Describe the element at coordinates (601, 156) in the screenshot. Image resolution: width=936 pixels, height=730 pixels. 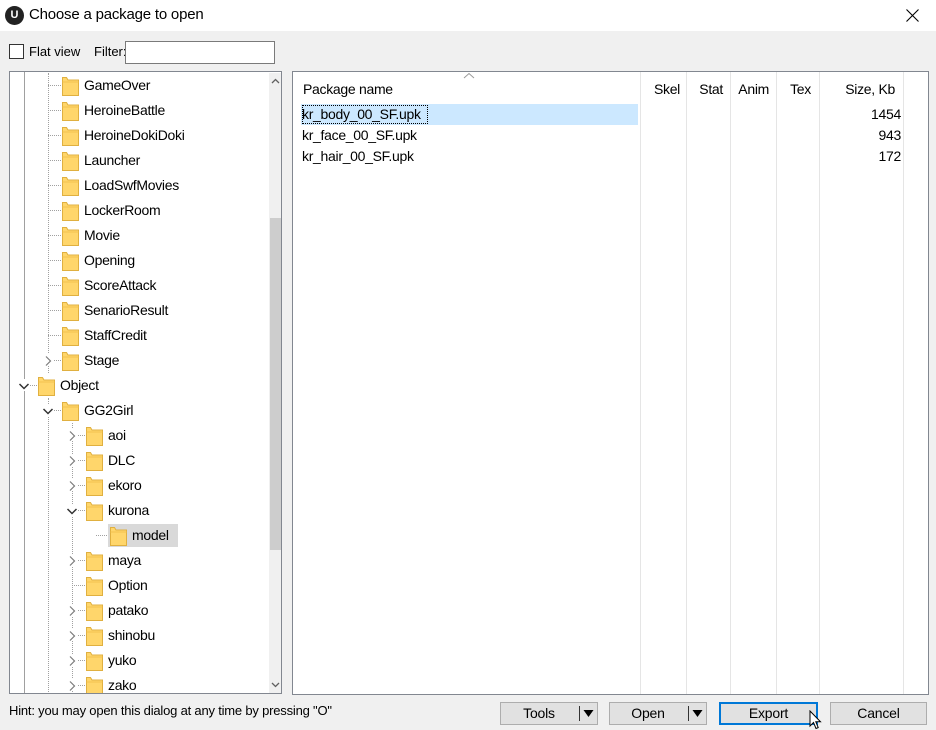
I see `package-row: kr_hair_00_SF.upk 172` at that location.